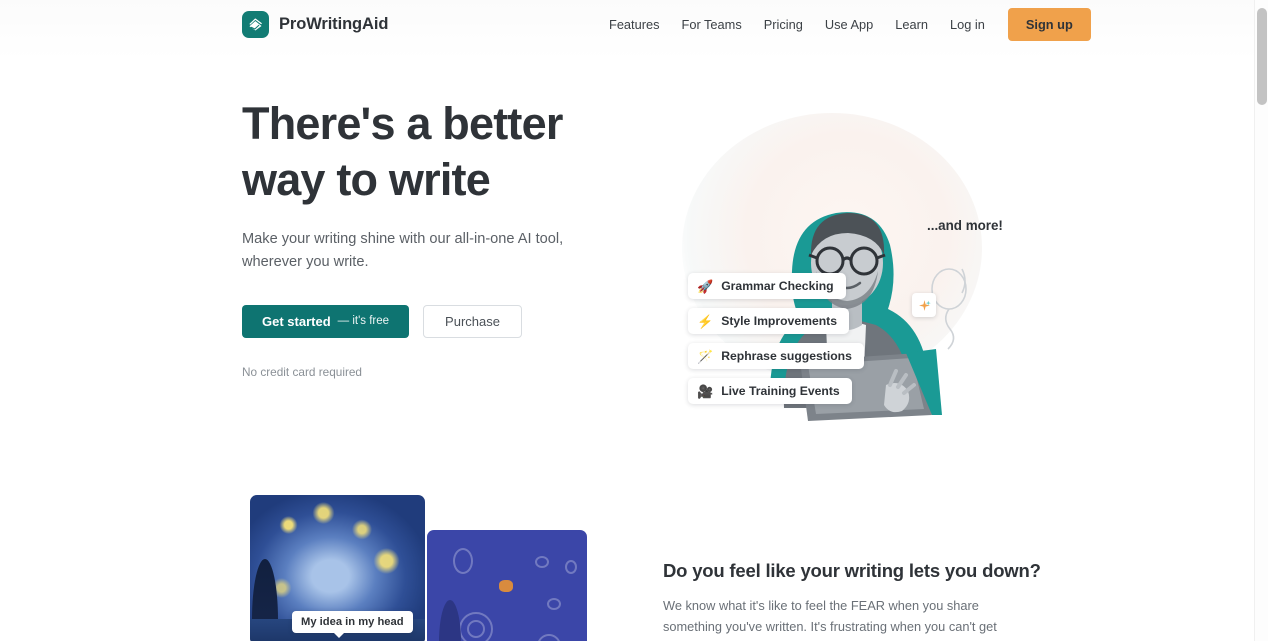 Image resolution: width=1268 pixels, height=641 pixels. What do you see at coordinates (779, 321) in the screenshot?
I see `feature-badge-label: Style Improvements` at bounding box center [779, 321].